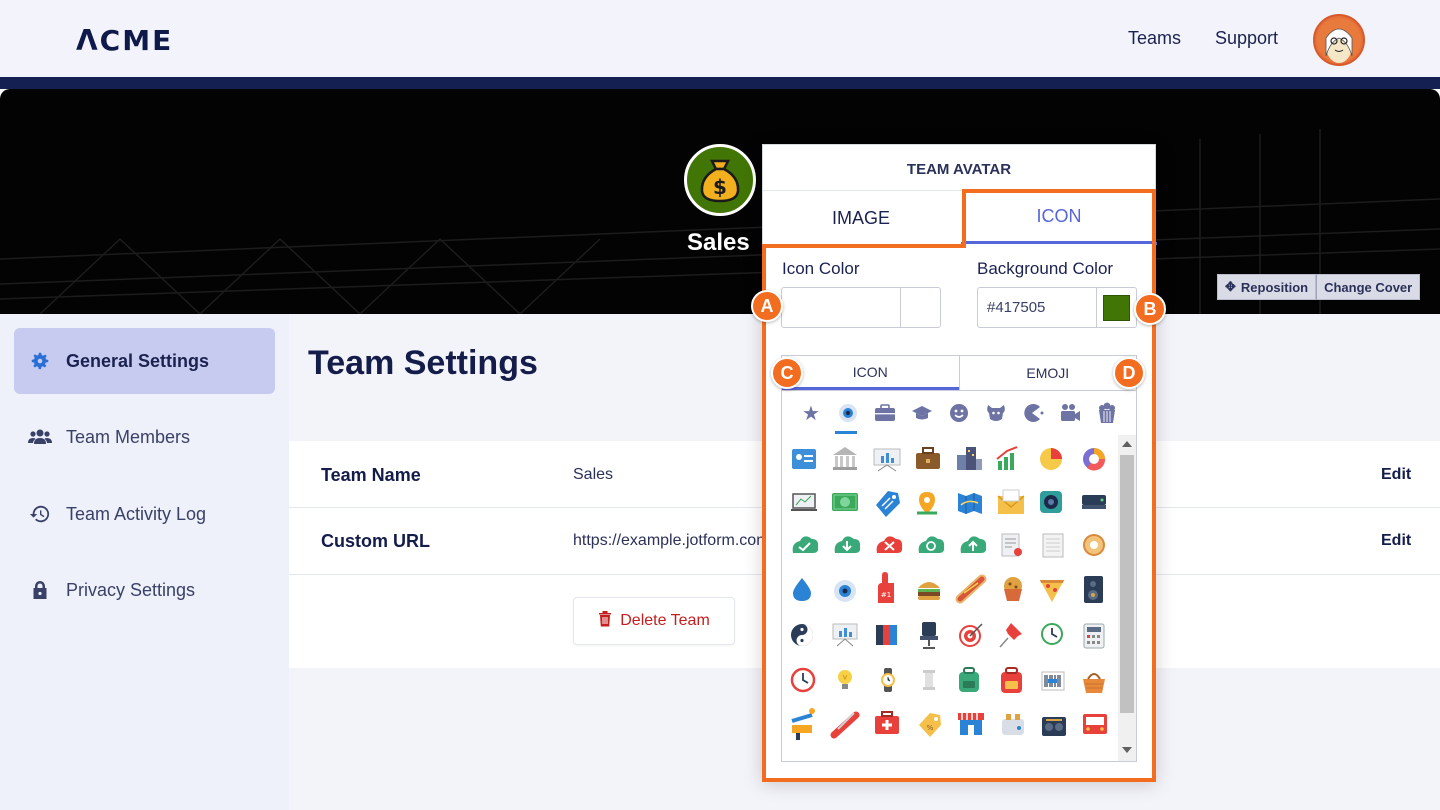  What do you see at coordinates (1154, 38) in the screenshot?
I see `nav-teams-link: Teams` at bounding box center [1154, 38].